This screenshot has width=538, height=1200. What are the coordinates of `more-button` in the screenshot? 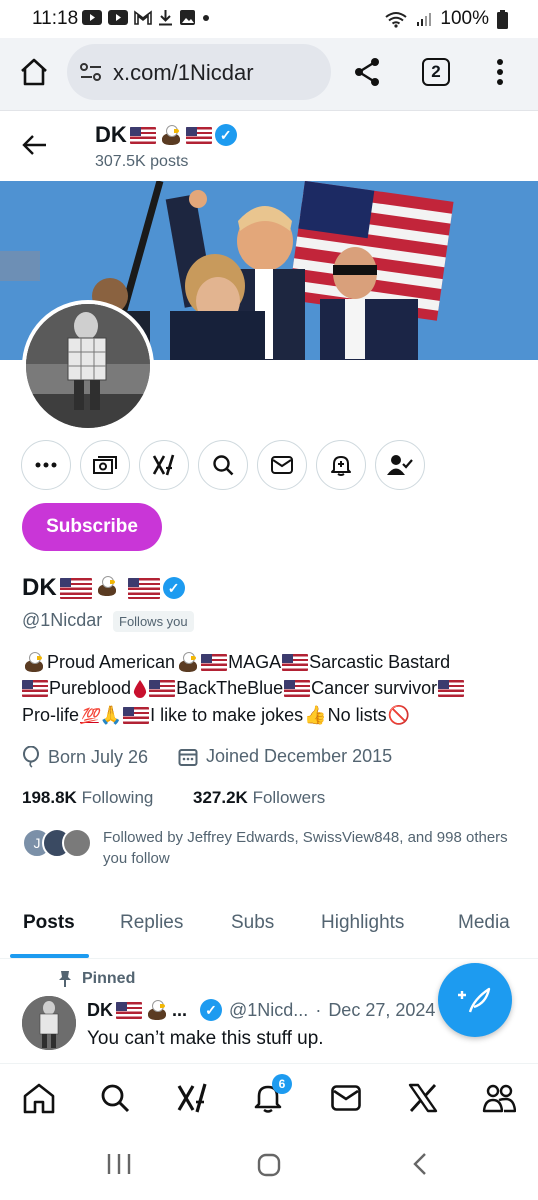 It's located at (46, 465).